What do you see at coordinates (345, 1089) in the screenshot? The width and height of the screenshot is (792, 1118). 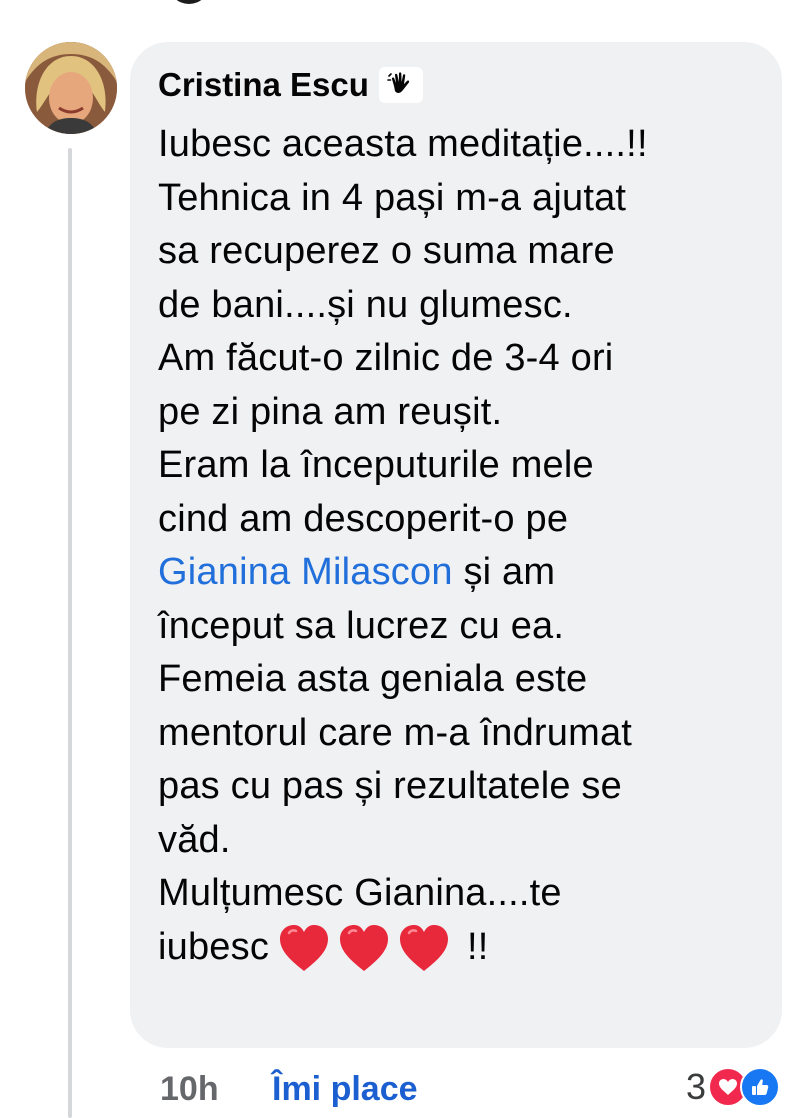 I see `like-button: Îmi place` at bounding box center [345, 1089].